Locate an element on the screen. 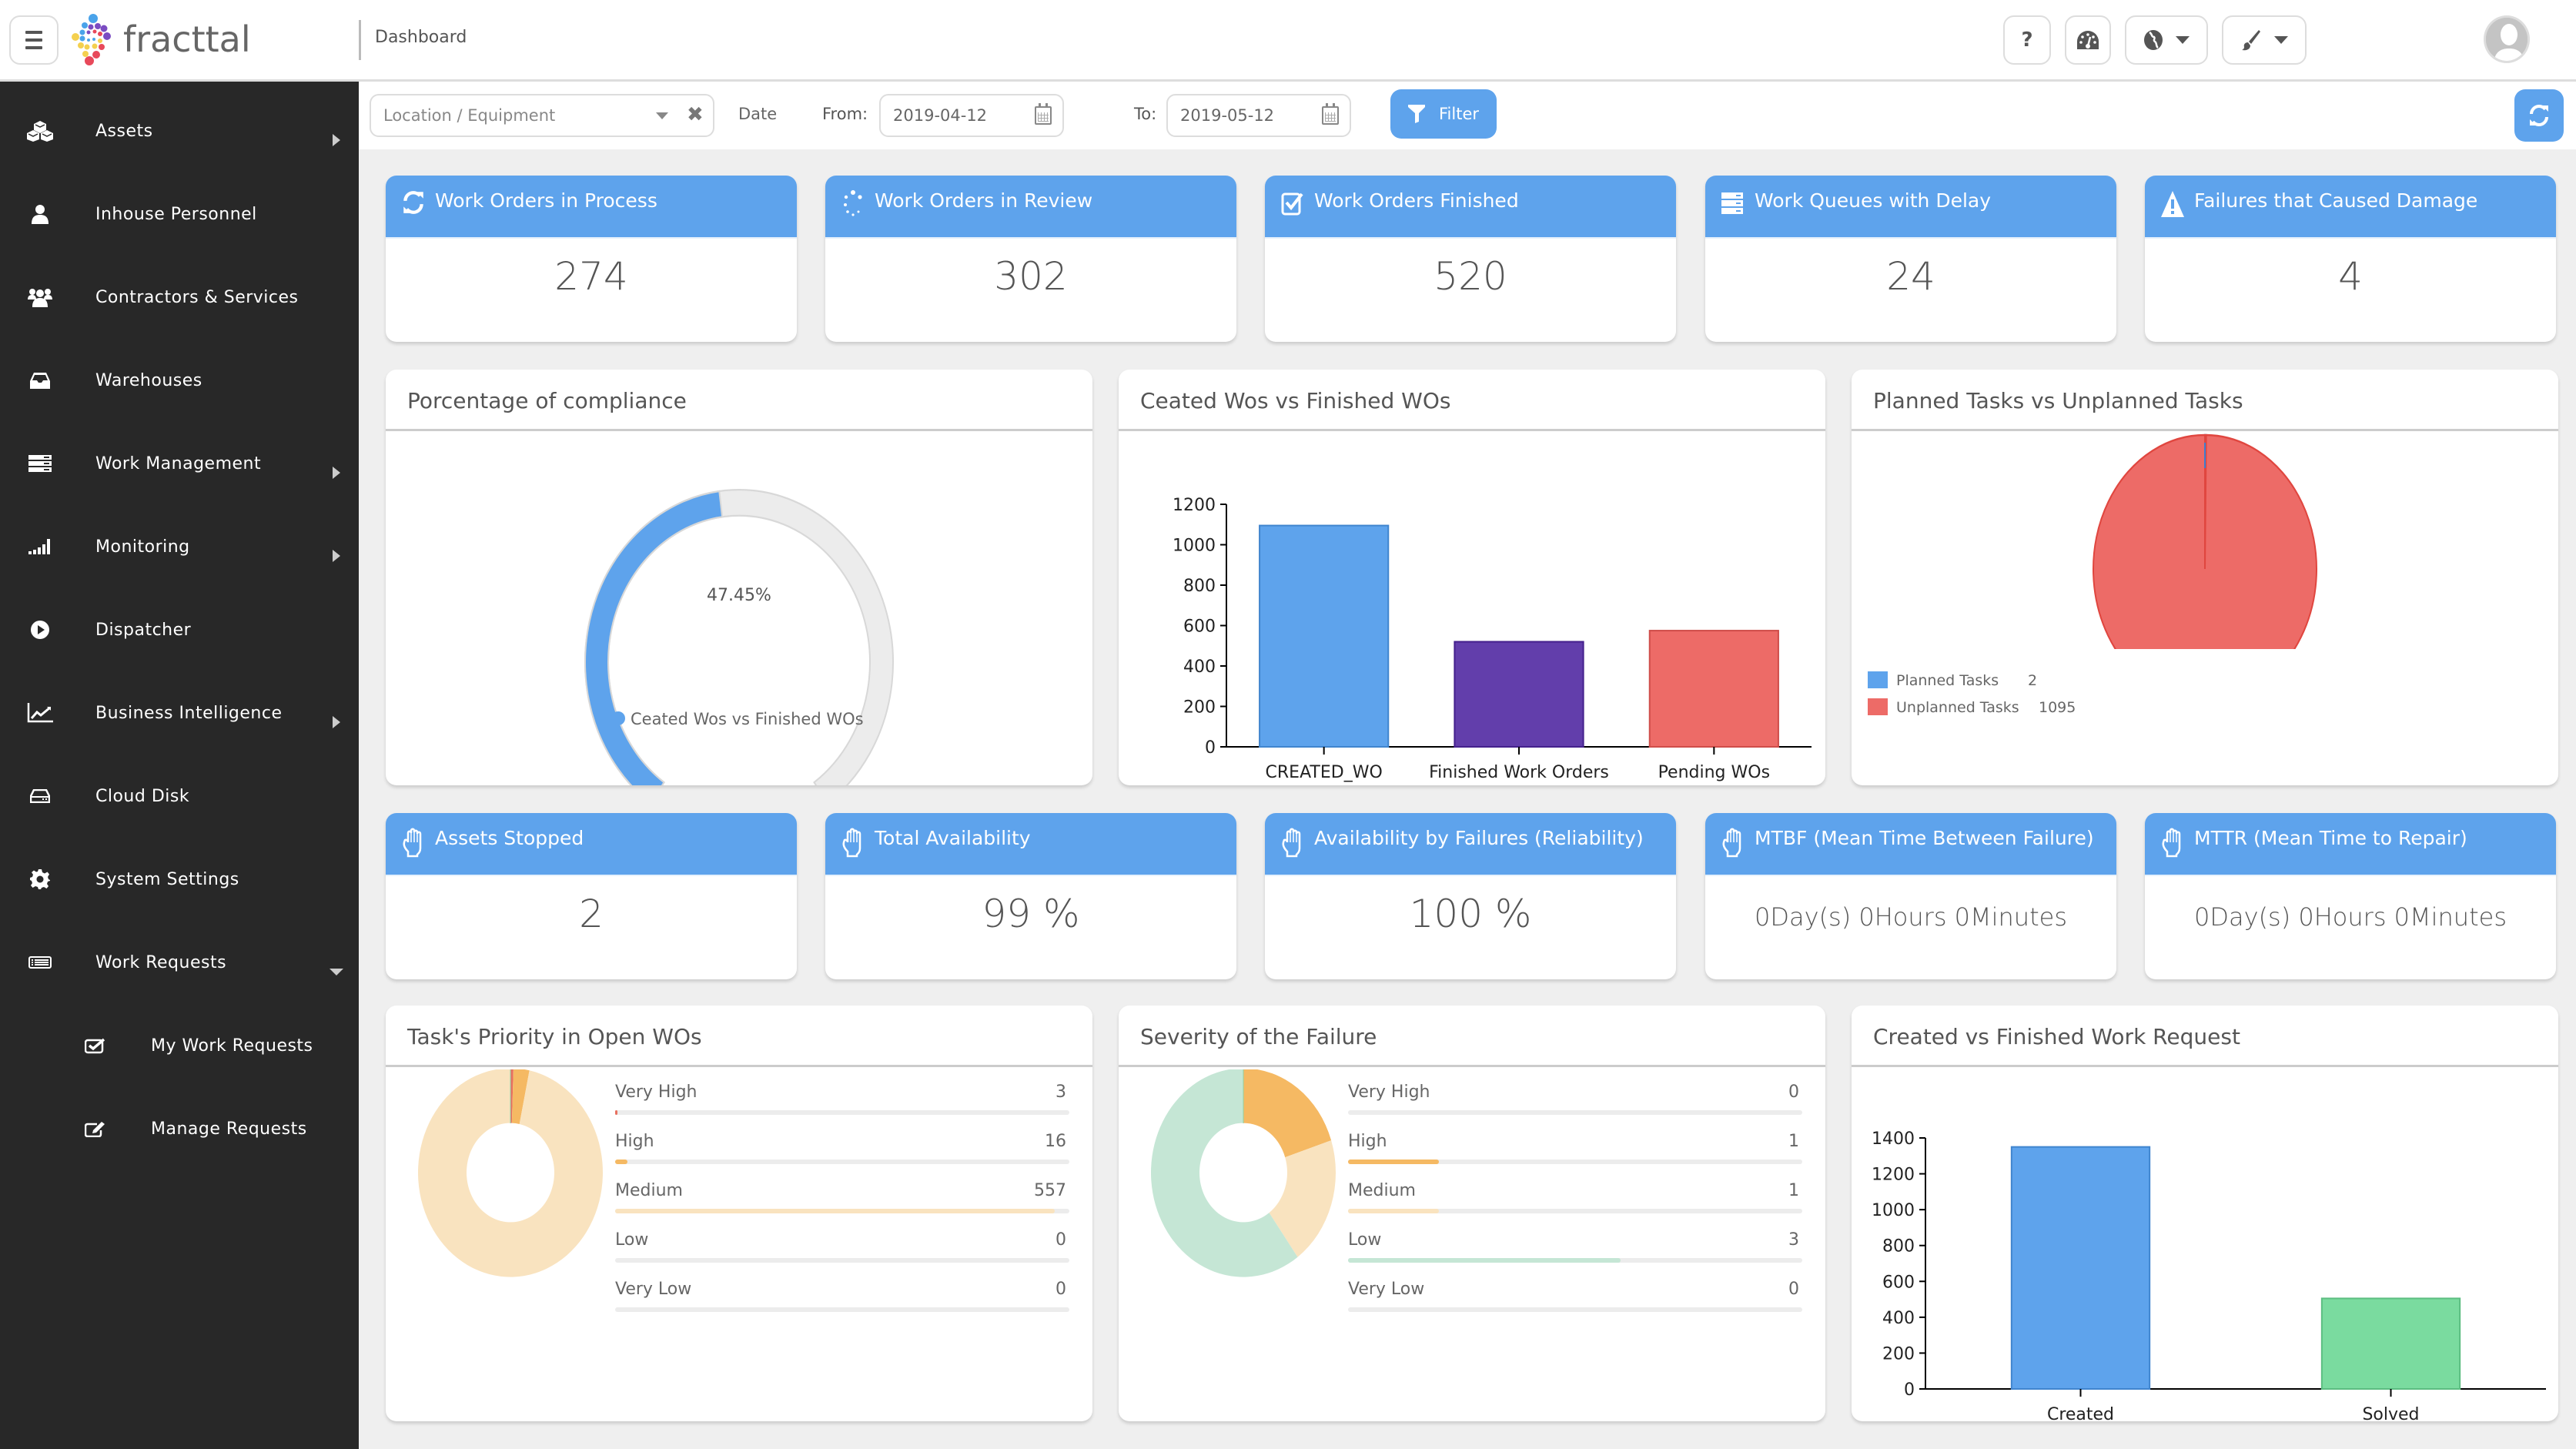 The width and height of the screenshot is (2576, 1449). sidebar-item-work-management: Work Management is located at coordinates (180, 464).